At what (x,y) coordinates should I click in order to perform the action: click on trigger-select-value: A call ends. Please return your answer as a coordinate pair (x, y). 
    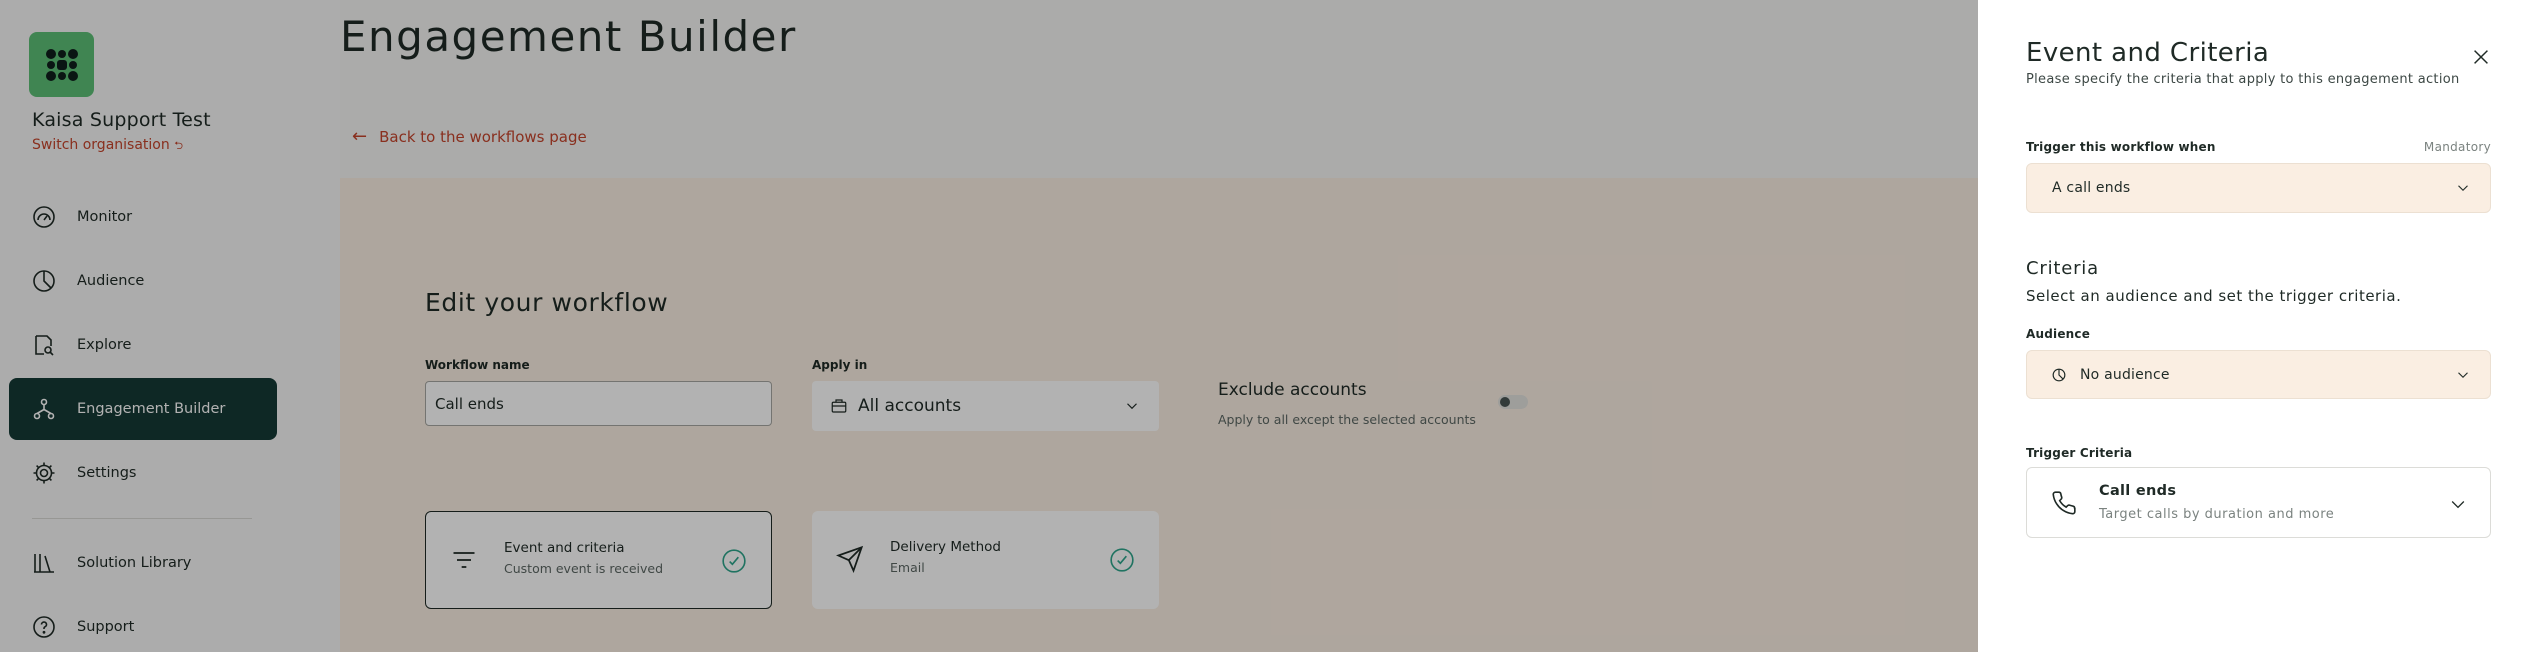
    Looking at the image, I should click on (2091, 188).